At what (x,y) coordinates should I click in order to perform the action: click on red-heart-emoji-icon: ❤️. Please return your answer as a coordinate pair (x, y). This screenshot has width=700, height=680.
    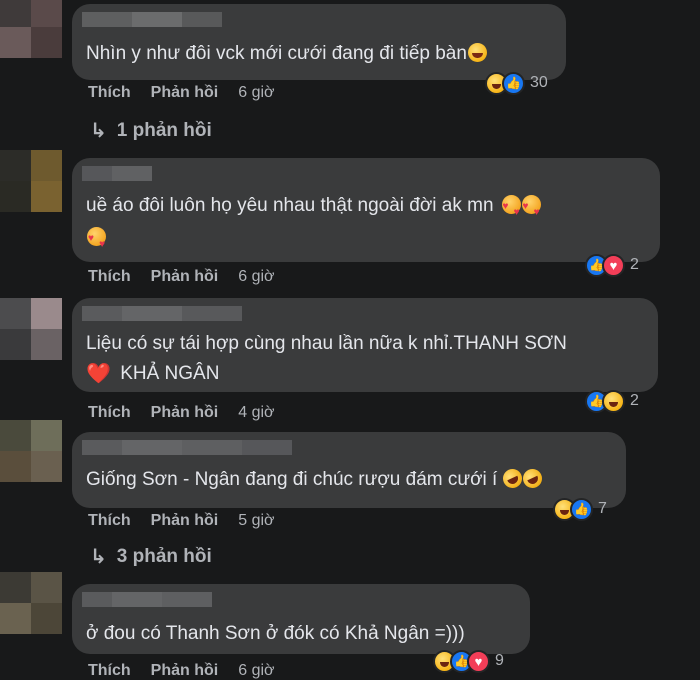
    Looking at the image, I should click on (98, 374).